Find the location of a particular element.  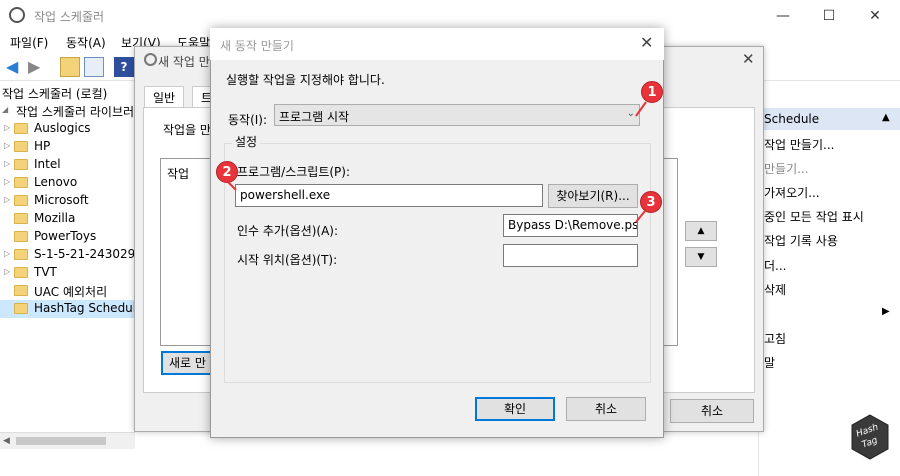

action-label: 동작(I): is located at coordinates (248, 120).